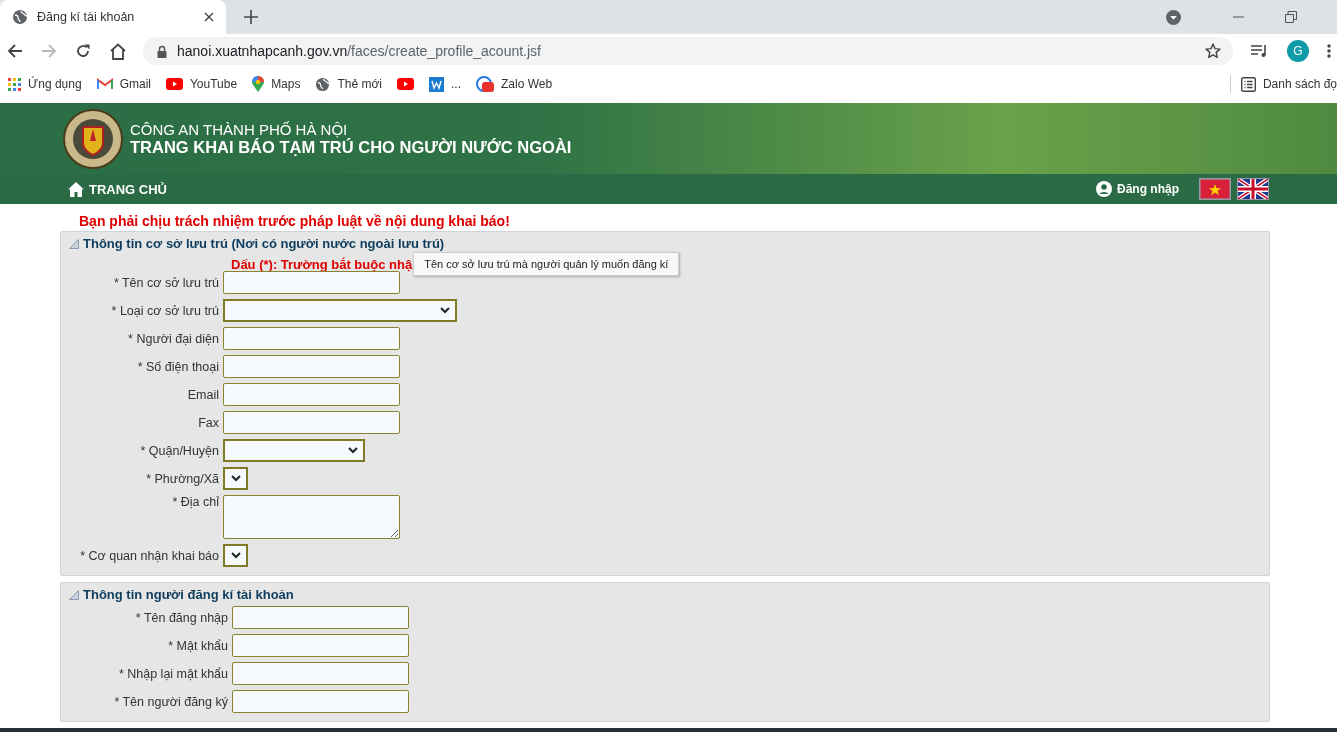 The width and height of the screenshot is (1337, 732). Describe the element at coordinates (15, 51) in the screenshot. I see `back-icon` at that location.